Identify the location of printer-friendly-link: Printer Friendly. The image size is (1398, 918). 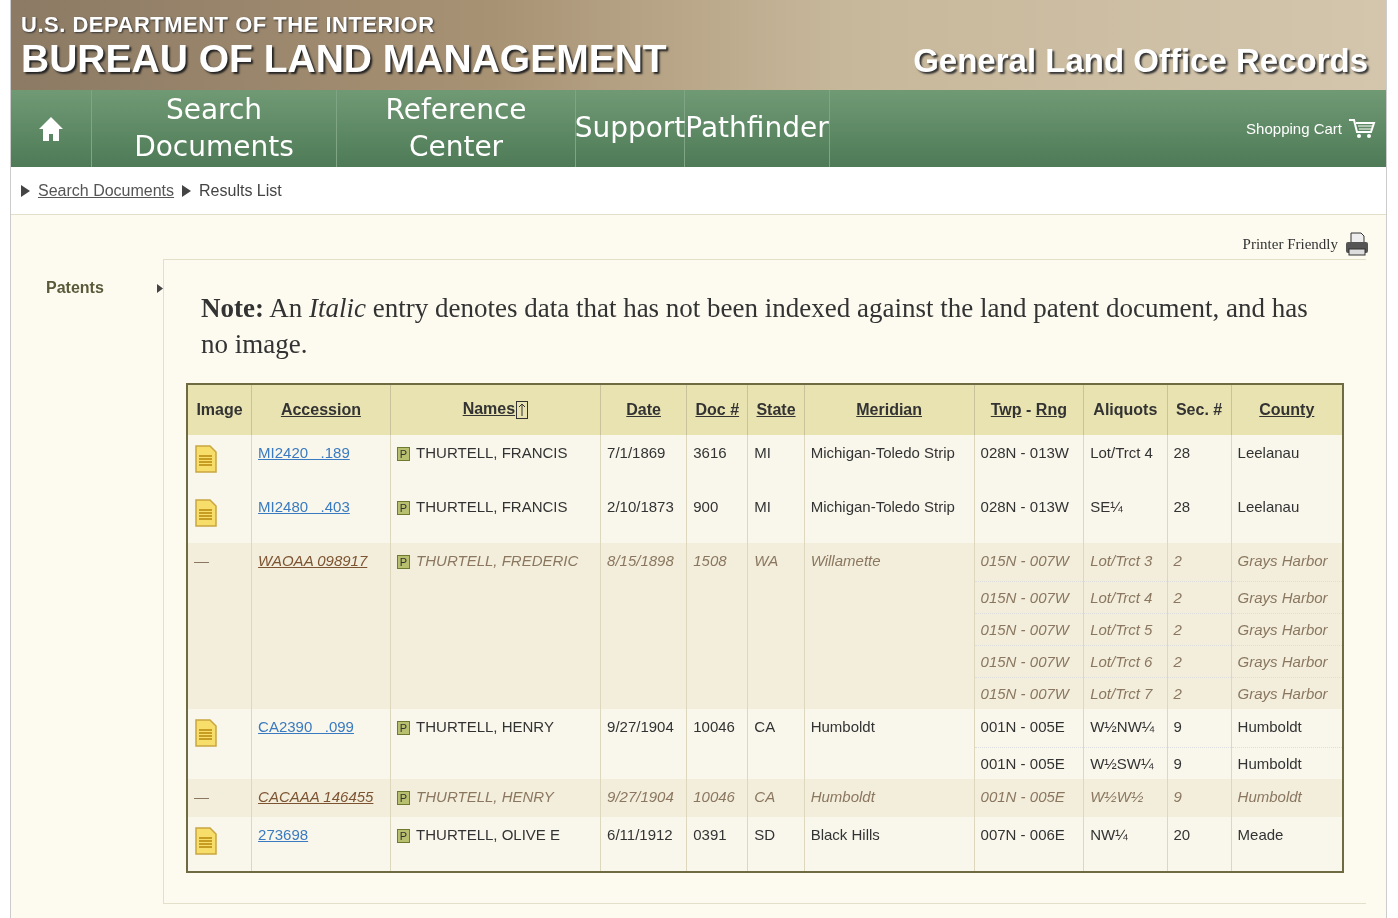
(1290, 244).